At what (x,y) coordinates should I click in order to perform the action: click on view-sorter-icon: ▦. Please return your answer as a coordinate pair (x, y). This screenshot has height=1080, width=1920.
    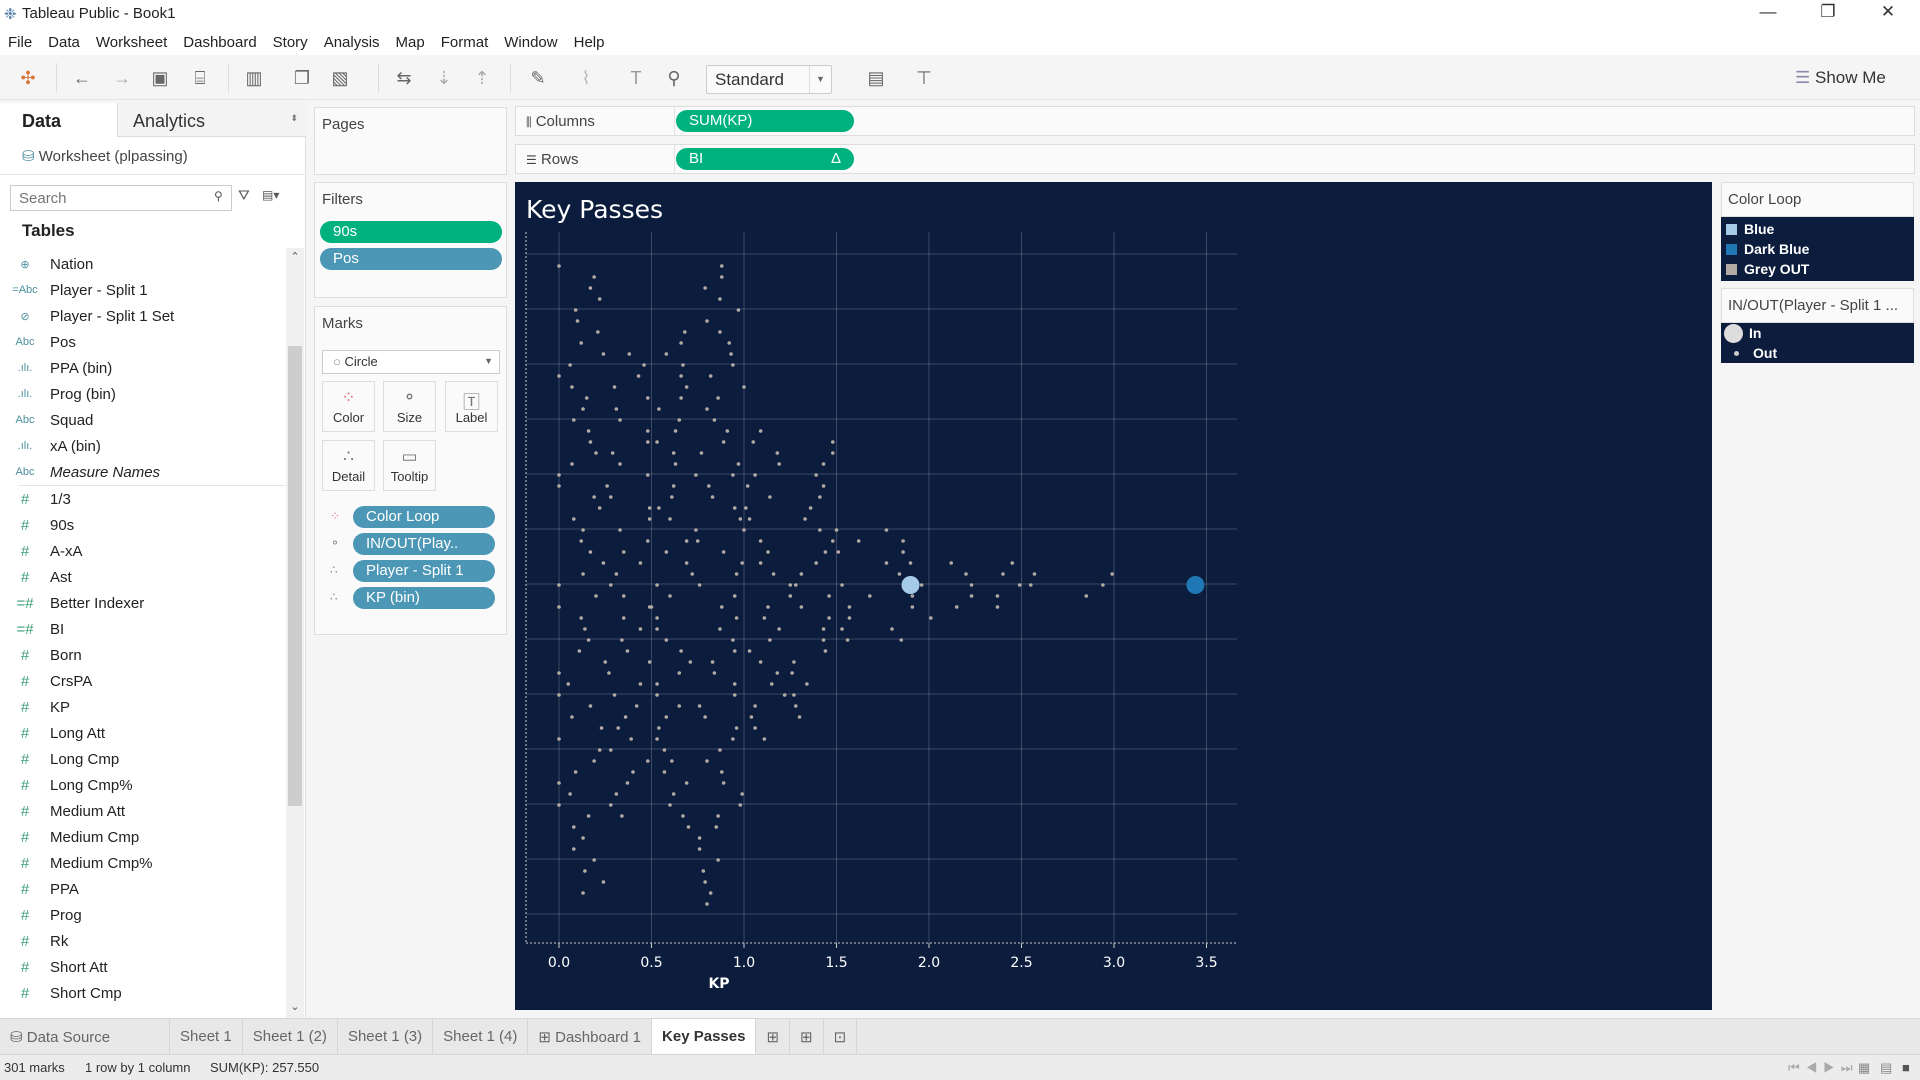
    Looking at the image, I should click on (1864, 1068).